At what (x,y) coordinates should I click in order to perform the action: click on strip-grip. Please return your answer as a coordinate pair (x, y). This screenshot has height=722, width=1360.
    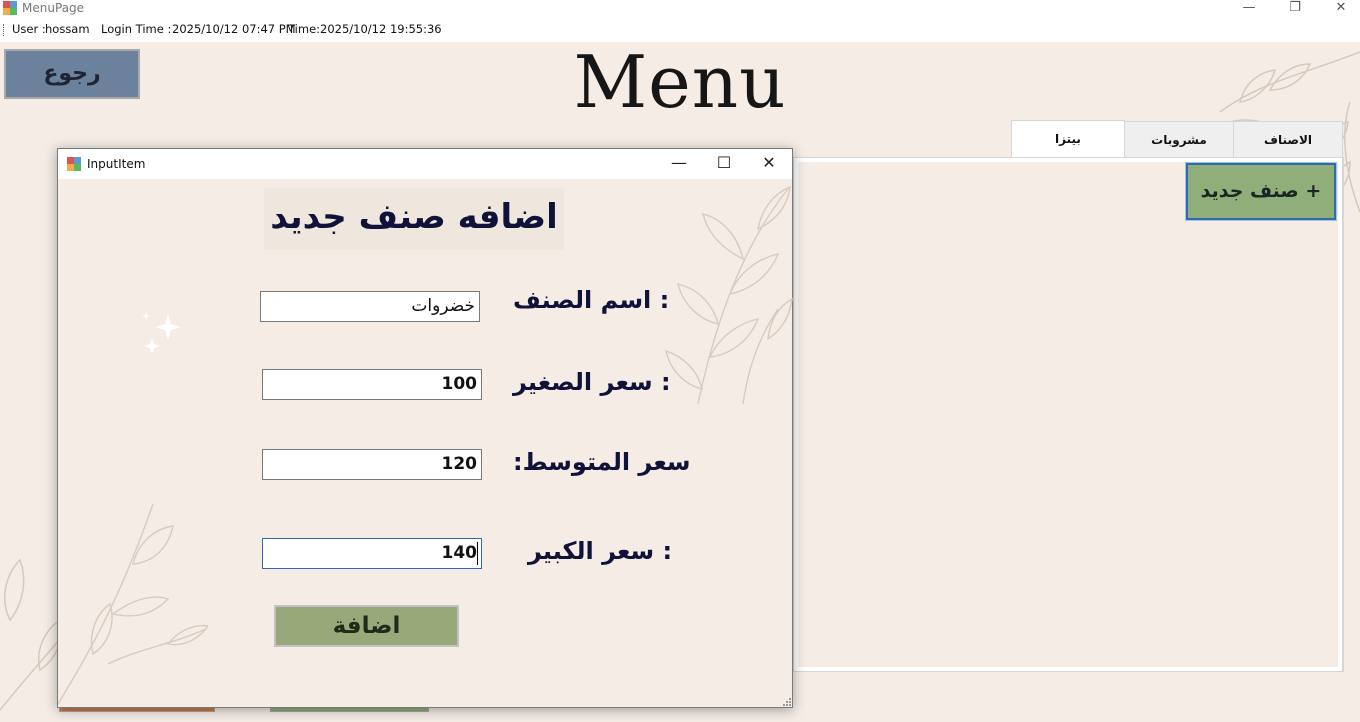
    Looking at the image, I should click on (4, 30).